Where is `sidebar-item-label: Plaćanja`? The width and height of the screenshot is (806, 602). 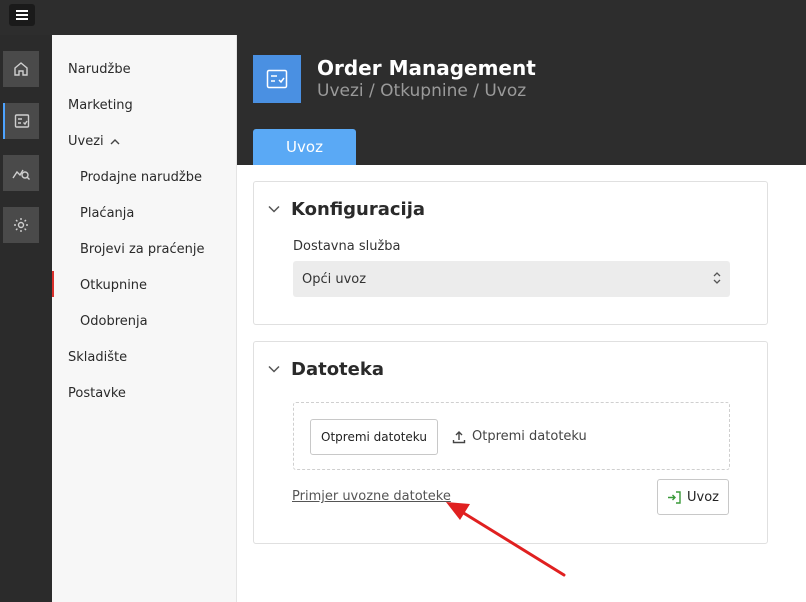 sidebar-item-label: Plaćanja is located at coordinates (107, 213).